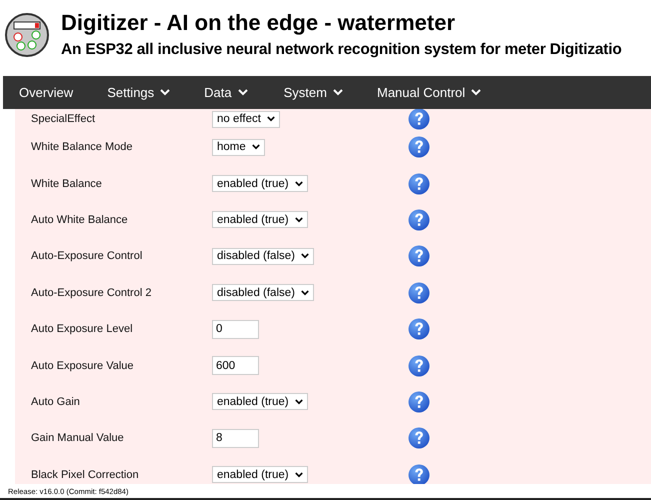 This screenshot has width=651, height=500. I want to click on setting-label: White Balance, so click(66, 184).